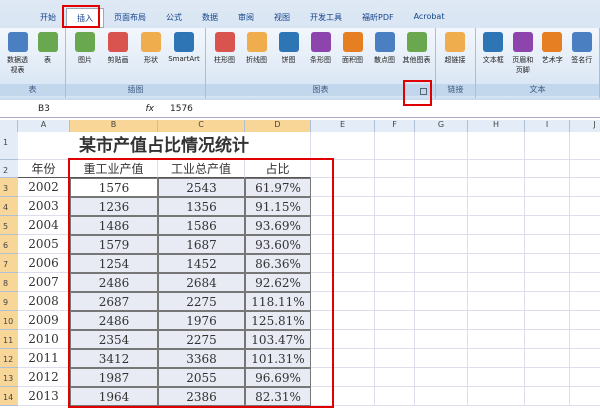  Describe the element at coordinates (552, 53) in the screenshot. I see `ribbon-button: 艺术字` at that location.